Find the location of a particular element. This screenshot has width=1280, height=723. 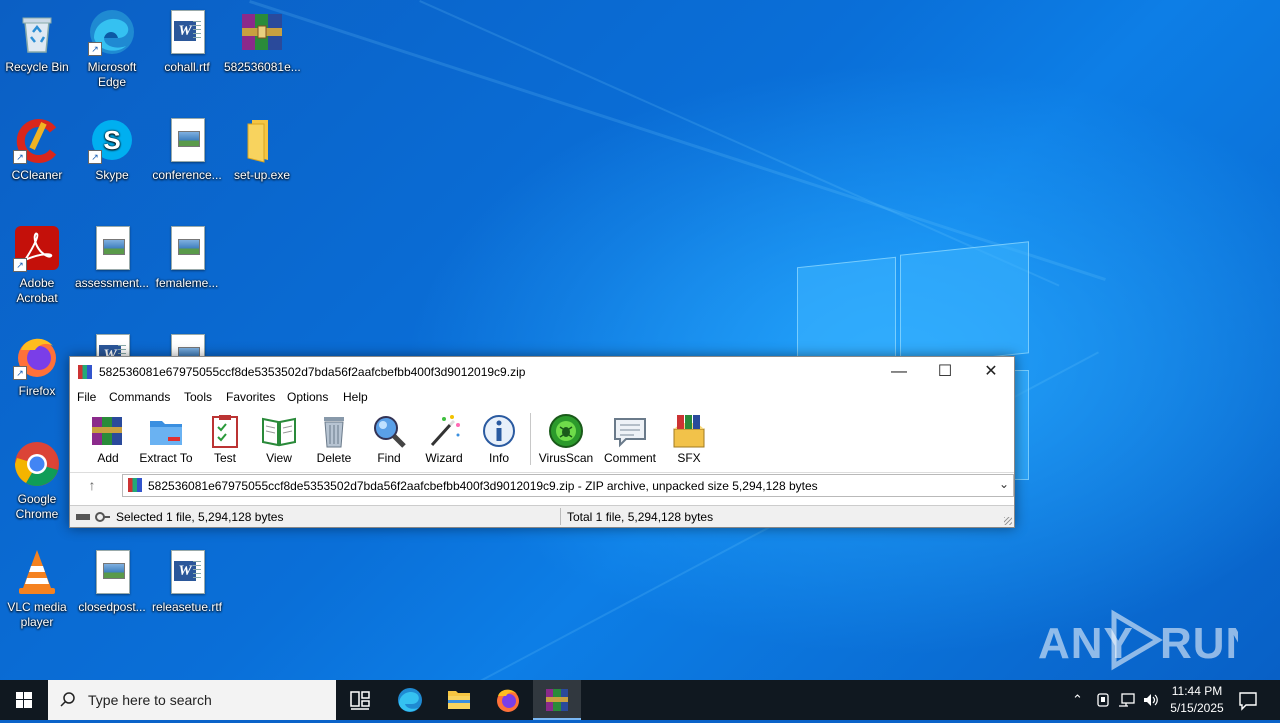

sfx-button: SFX is located at coordinates (689, 441).